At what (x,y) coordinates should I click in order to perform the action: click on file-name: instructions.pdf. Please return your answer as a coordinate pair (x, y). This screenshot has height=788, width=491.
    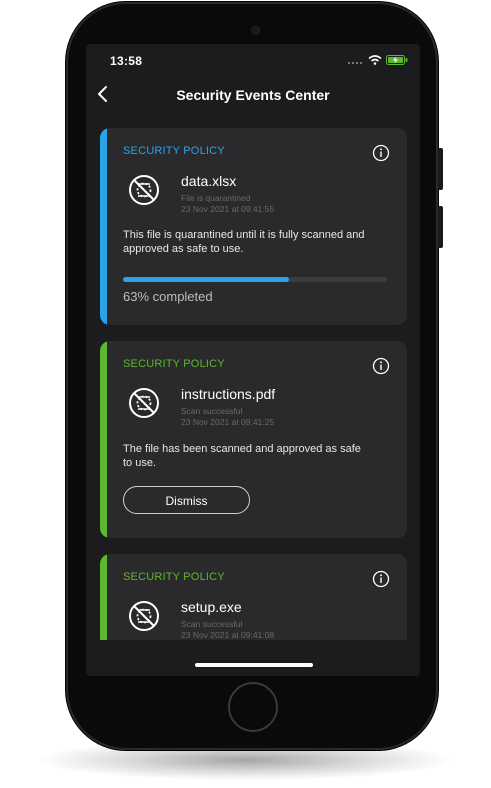
    Looking at the image, I should click on (228, 394).